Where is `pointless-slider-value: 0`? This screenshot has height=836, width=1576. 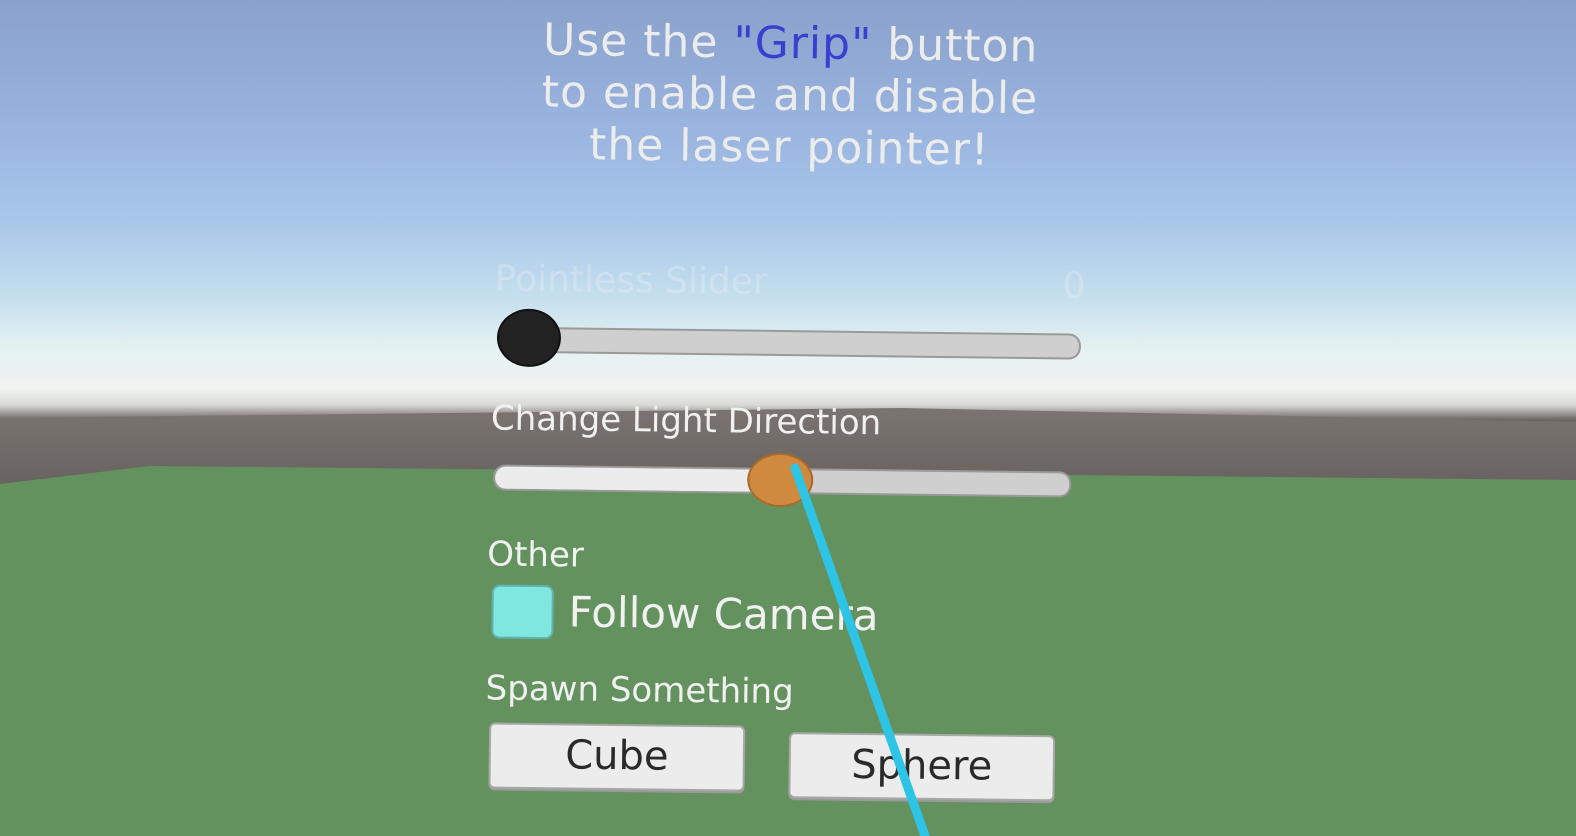 pointless-slider-value: 0 is located at coordinates (1074, 286).